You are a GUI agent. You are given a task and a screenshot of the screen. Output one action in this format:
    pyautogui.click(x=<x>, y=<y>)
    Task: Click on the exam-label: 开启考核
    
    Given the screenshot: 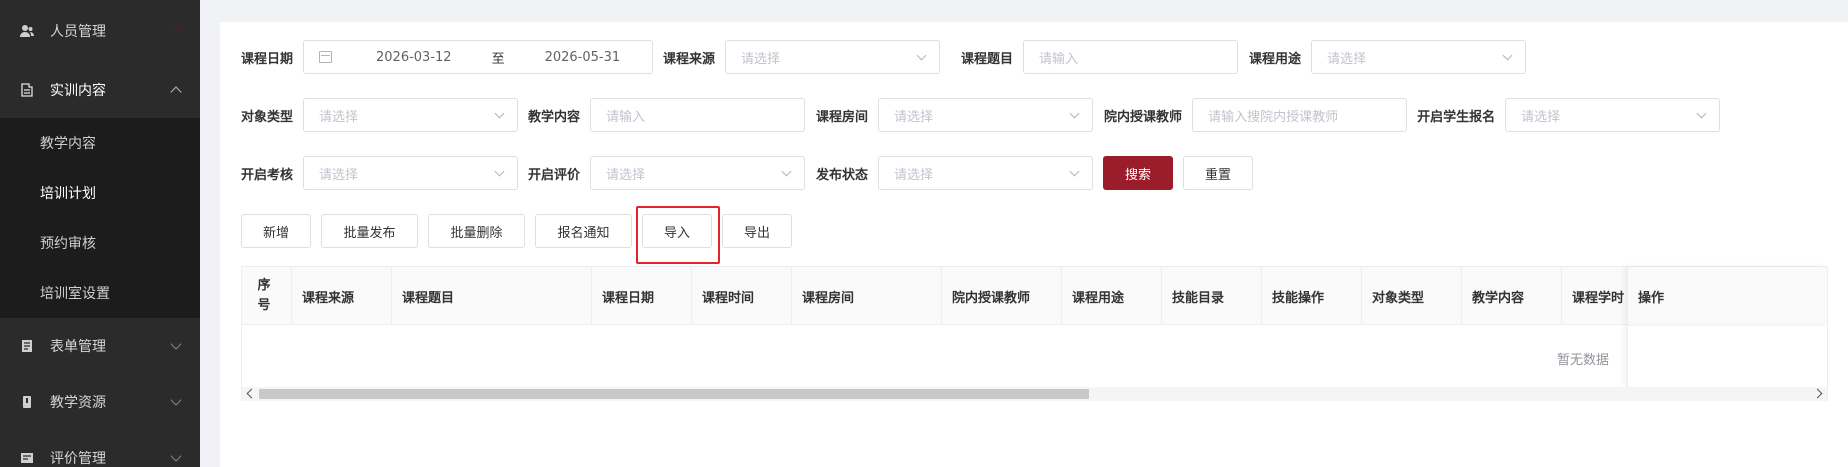 What is the action you would take?
    pyautogui.click(x=267, y=175)
    